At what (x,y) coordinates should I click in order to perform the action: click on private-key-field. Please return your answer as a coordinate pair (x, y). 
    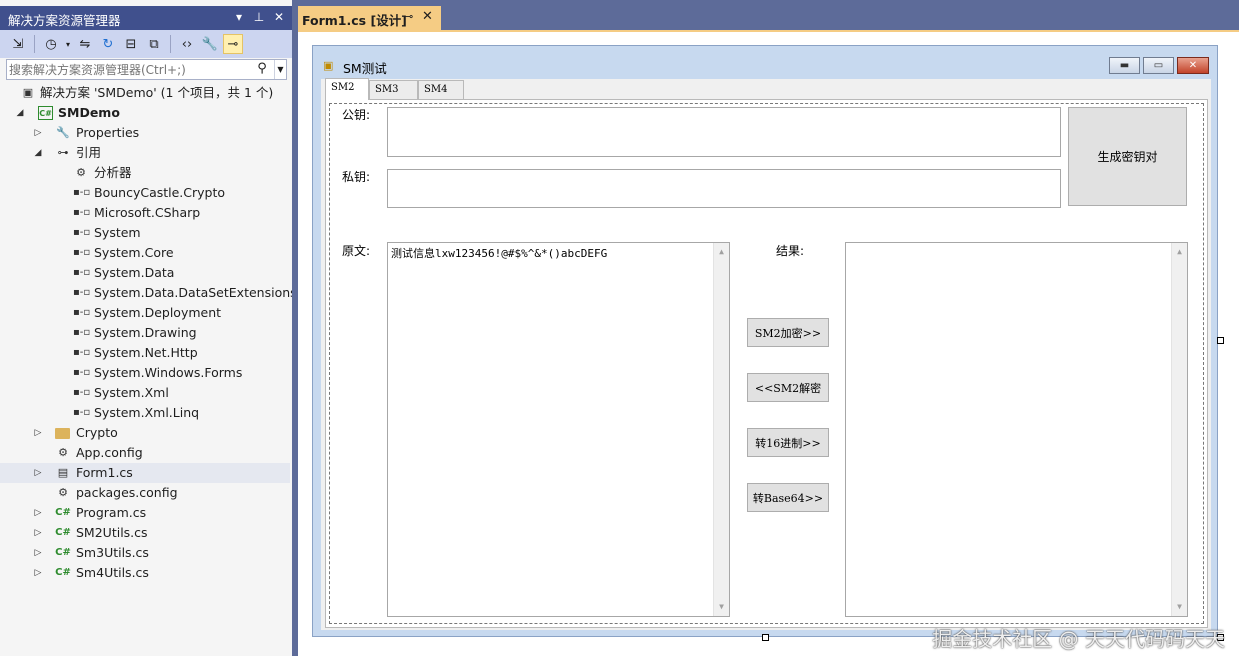
    Looking at the image, I should click on (724, 188).